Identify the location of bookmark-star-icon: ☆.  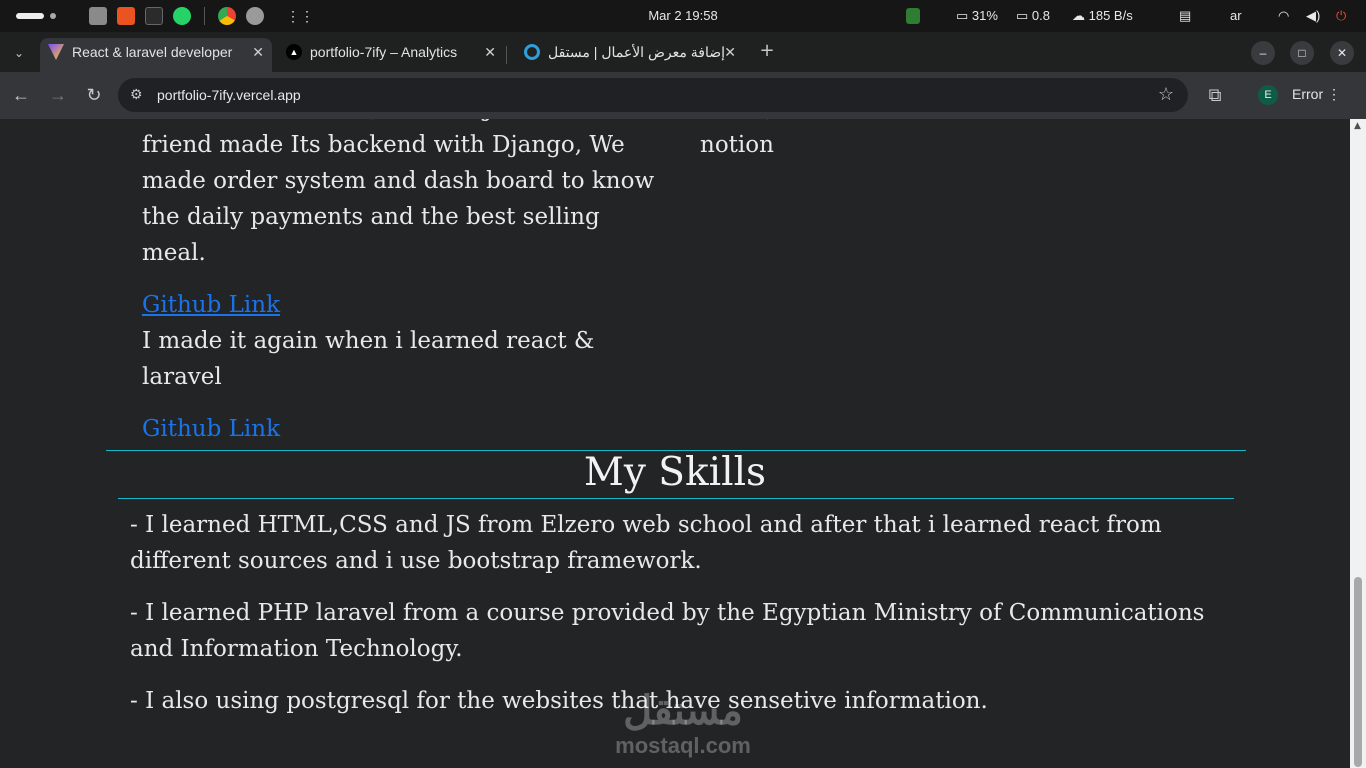
(1166, 94).